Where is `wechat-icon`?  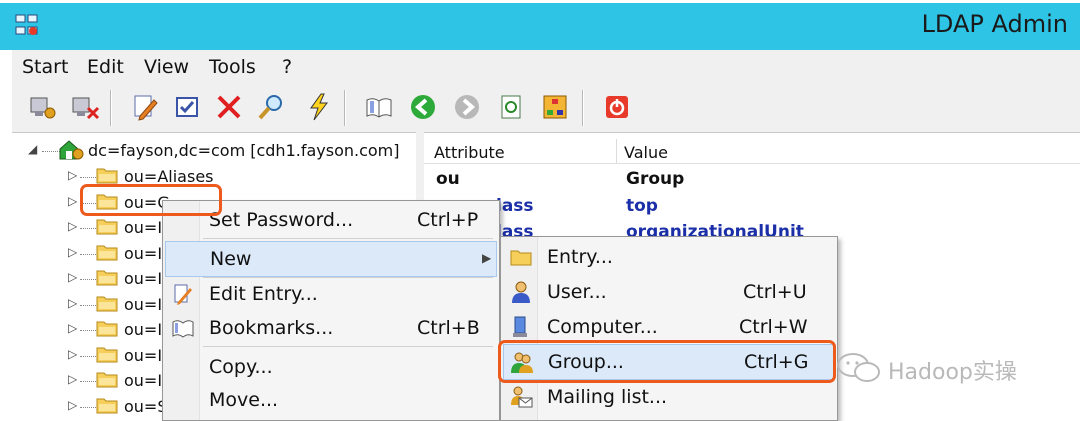 wechat-icon is located at coordinates (858, 367).